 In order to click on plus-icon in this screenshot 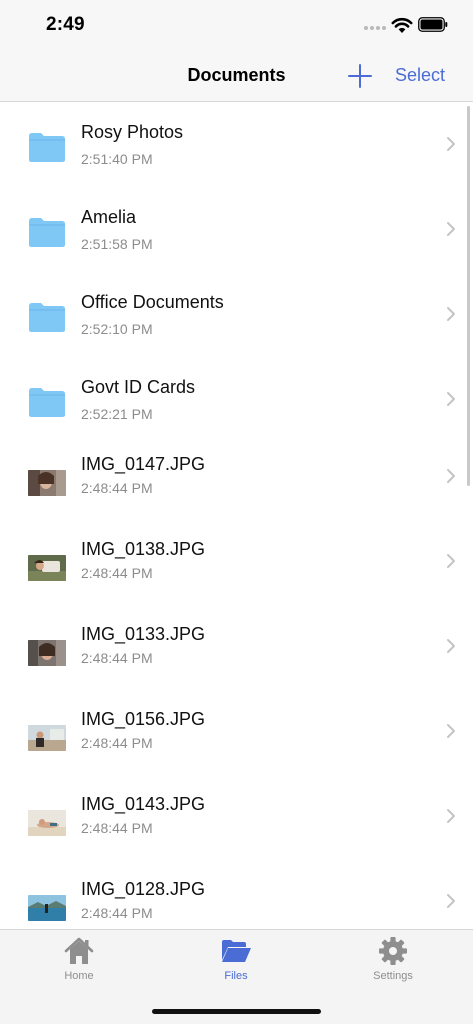, I will do `click(360, 76)`.